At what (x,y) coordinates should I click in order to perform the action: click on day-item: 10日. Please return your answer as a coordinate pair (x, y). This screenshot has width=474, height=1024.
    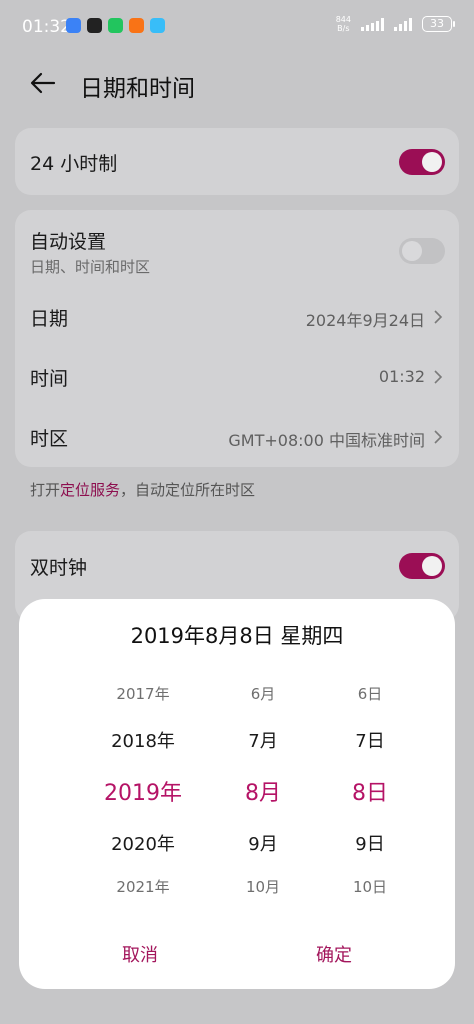
    Looking at the image, I should click on (370, 886).